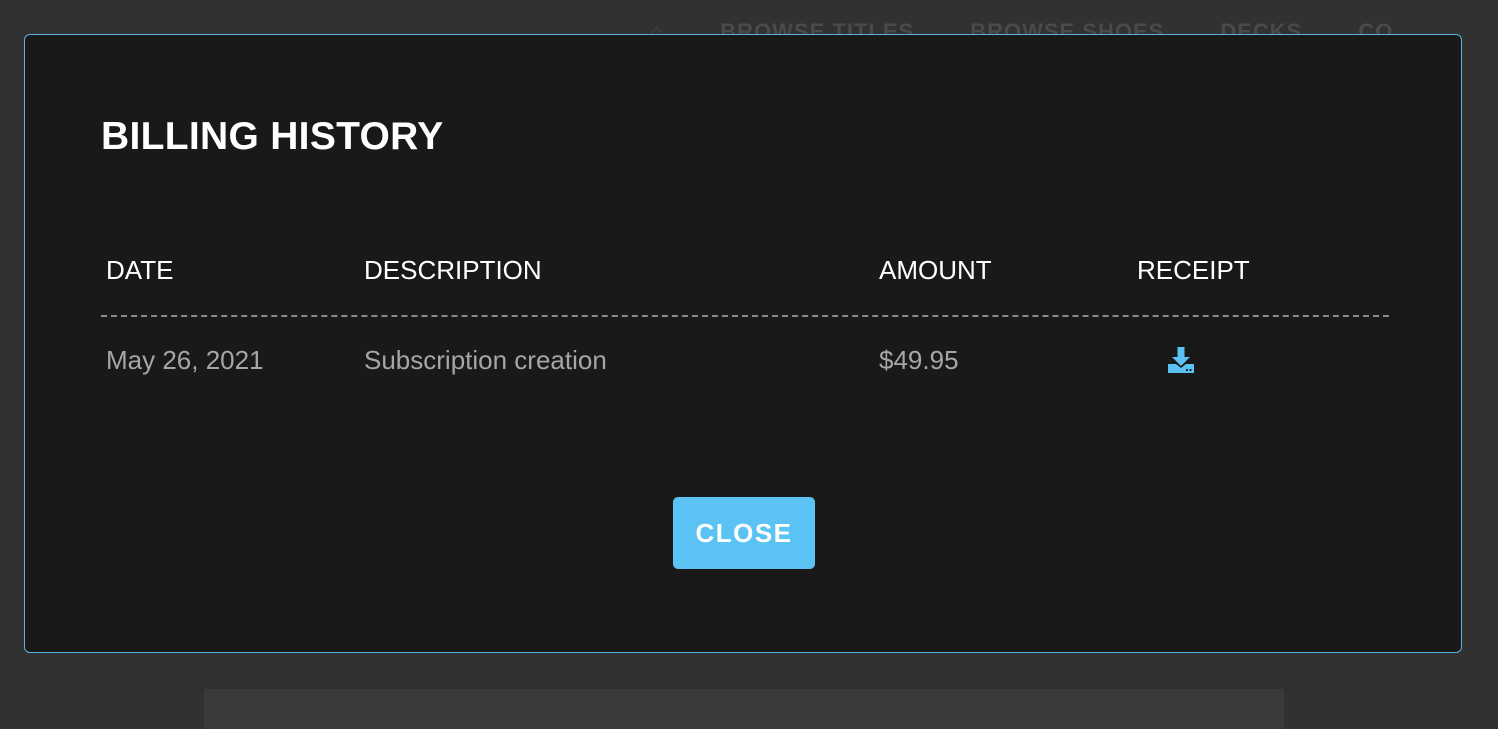  Describe the element at coordinates (744, 533) in the screenshot. I see `close-button: CLOSE` at that location.